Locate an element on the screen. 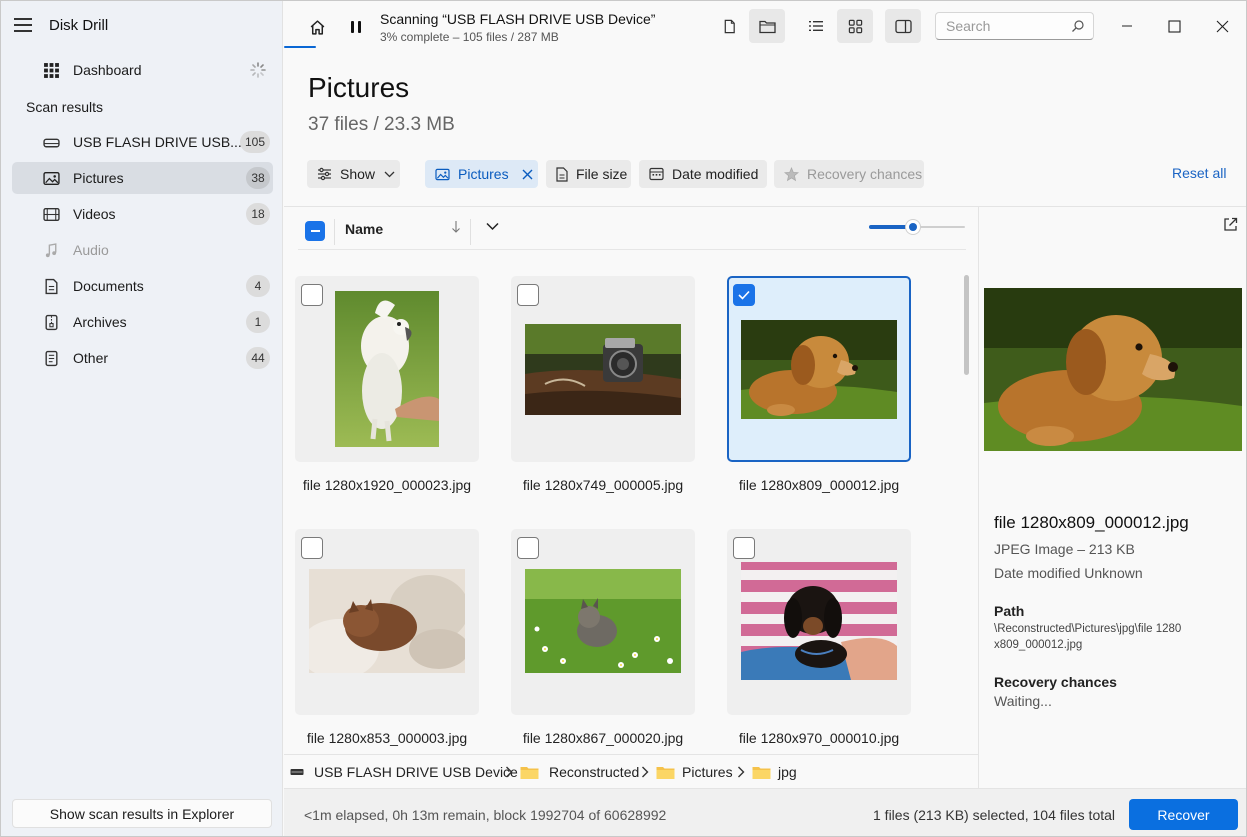 This screenshot has width=1247, height=837. archive-icon is located at coordinates (51, 322).